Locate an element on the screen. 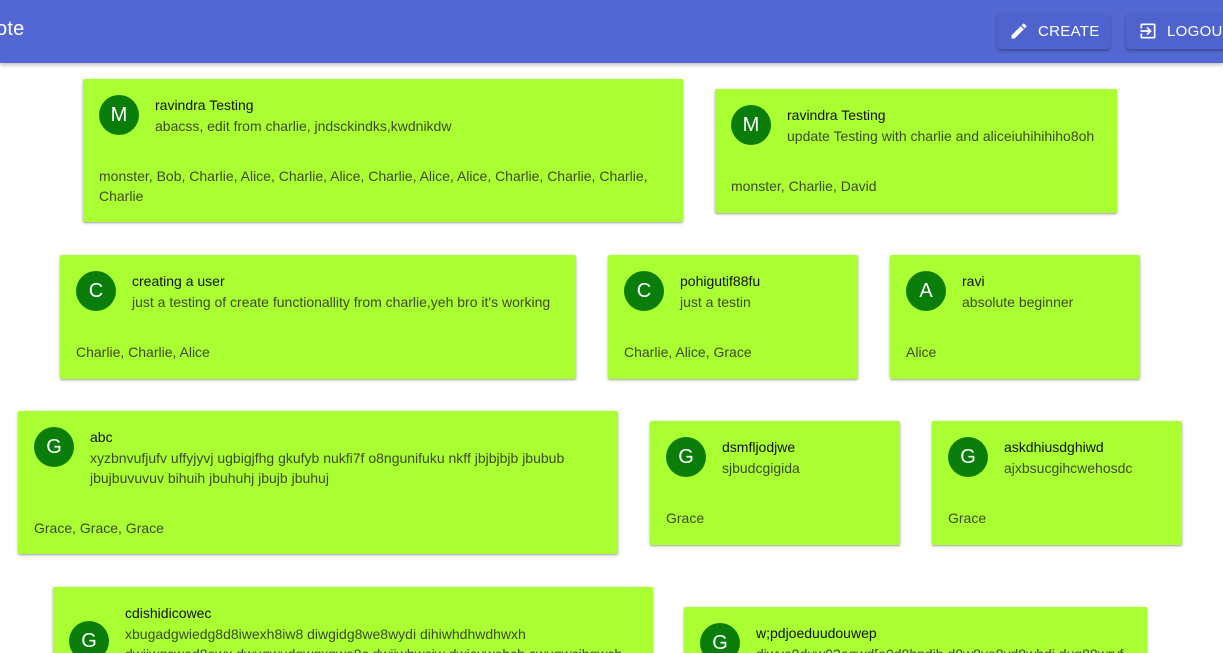  note-title: pohigutif88fu is located at coordinates (720, 281).